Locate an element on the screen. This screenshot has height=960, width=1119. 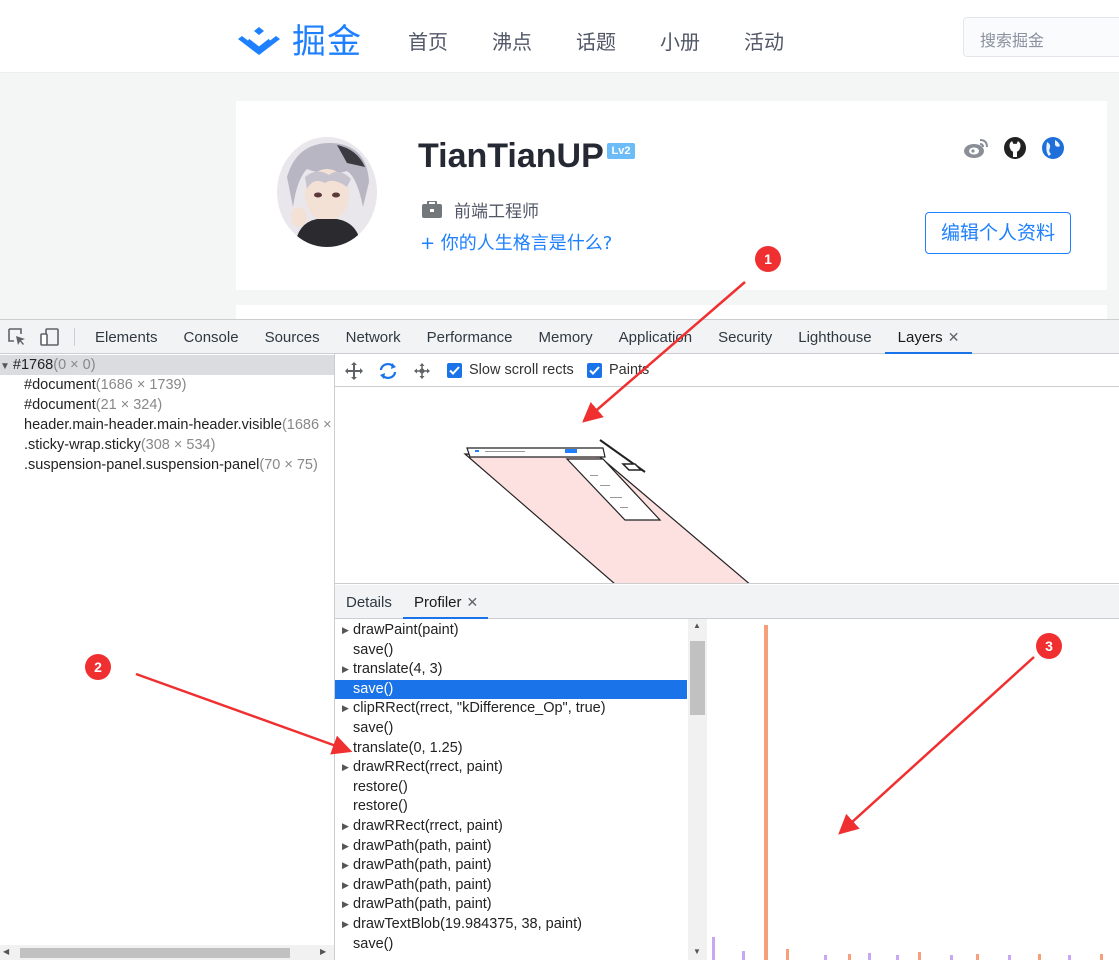
list-item: translate(0, 1.25) is located at coordinates (511, 749).